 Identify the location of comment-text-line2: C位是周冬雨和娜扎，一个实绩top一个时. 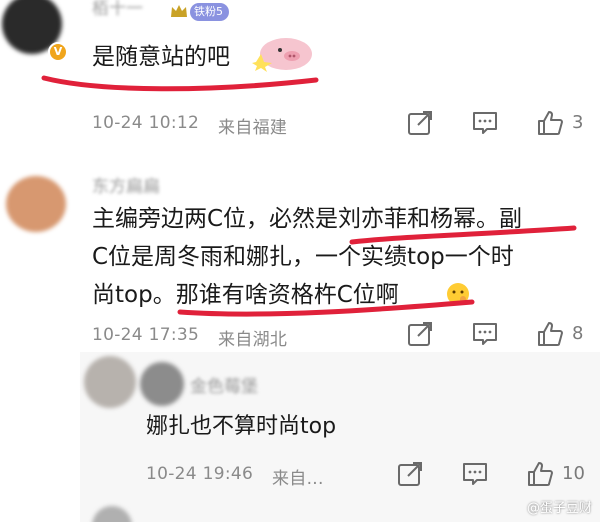
(303, 257).